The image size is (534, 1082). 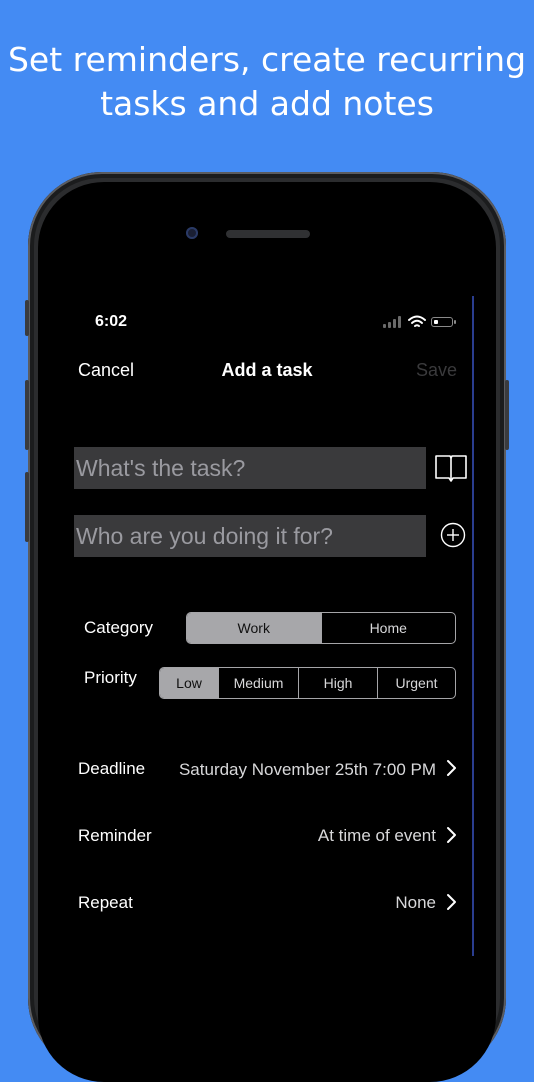 I want to click on segment-high: High, so click(x=337, y=683).